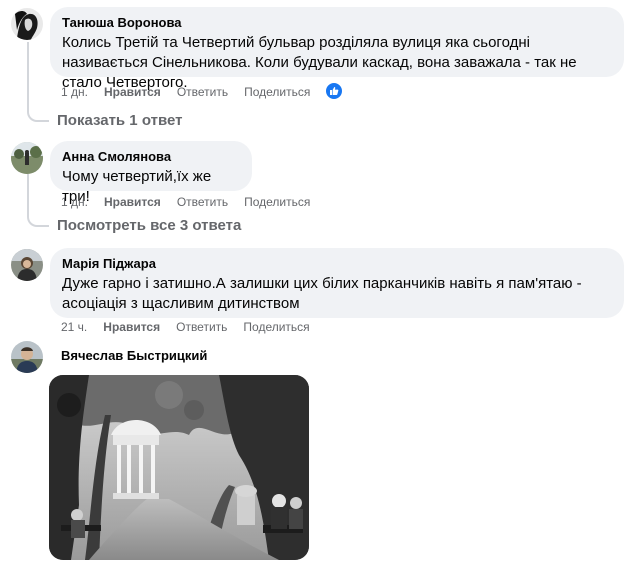 The width and height of the screenshot is (624, 567). Describe the element at coordinates (151, 173) in the screenshot. I see `comment-bubble: Анна Смолянова Чому четвертий,їх же три!` at that location.